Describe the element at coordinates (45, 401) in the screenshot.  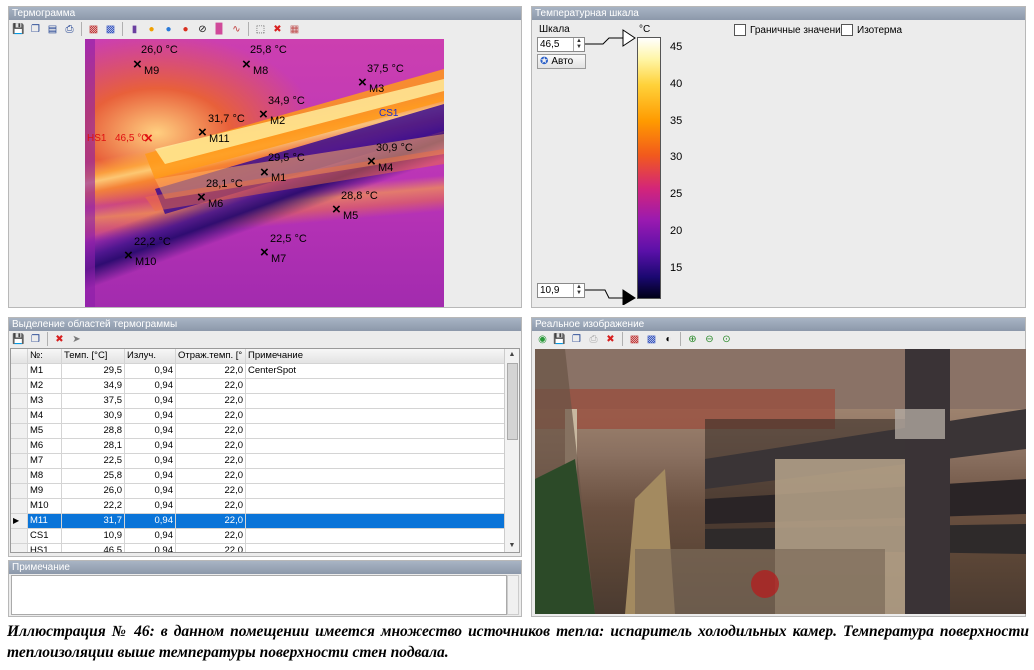
I see `table-cell: M3` at that location.